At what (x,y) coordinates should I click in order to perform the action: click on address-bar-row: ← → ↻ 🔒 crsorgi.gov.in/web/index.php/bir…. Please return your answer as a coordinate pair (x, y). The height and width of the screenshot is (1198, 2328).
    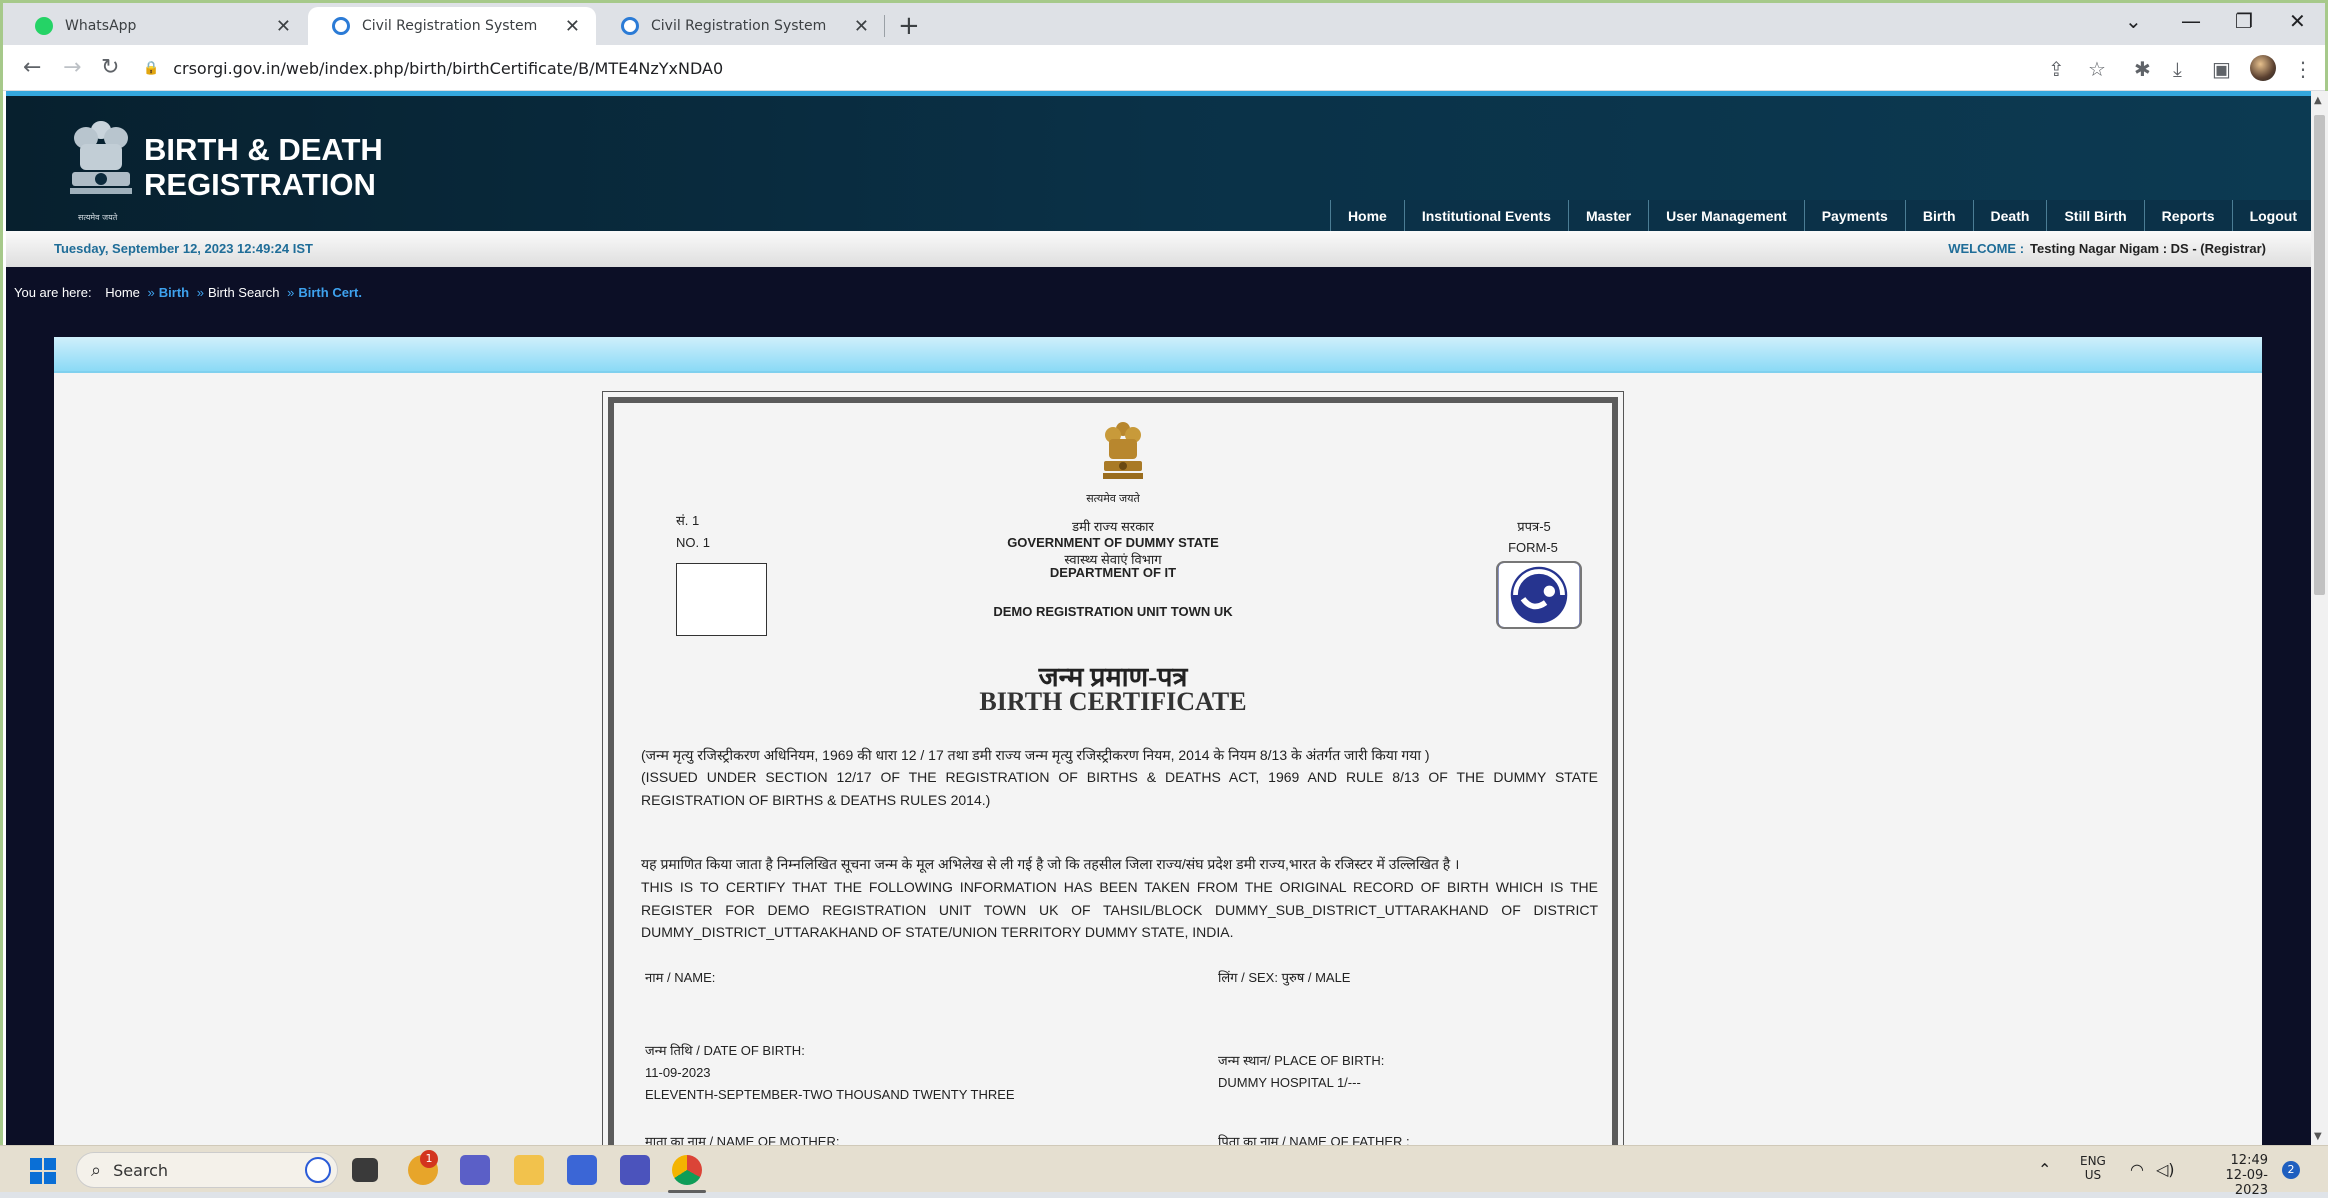
    Looking at the image, I should click on (1164, 68).